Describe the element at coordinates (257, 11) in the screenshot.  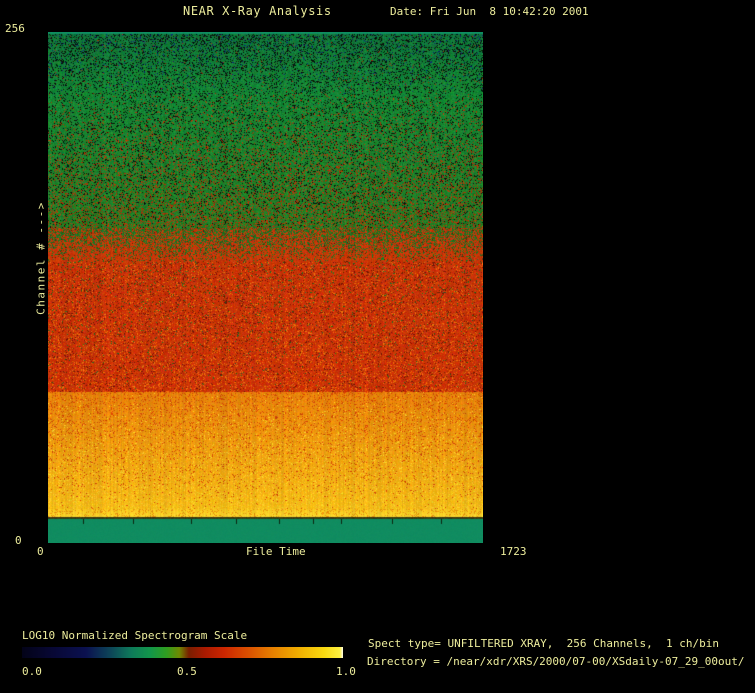
I see `page-title: NEAR X-Ray Analysis` at that location.